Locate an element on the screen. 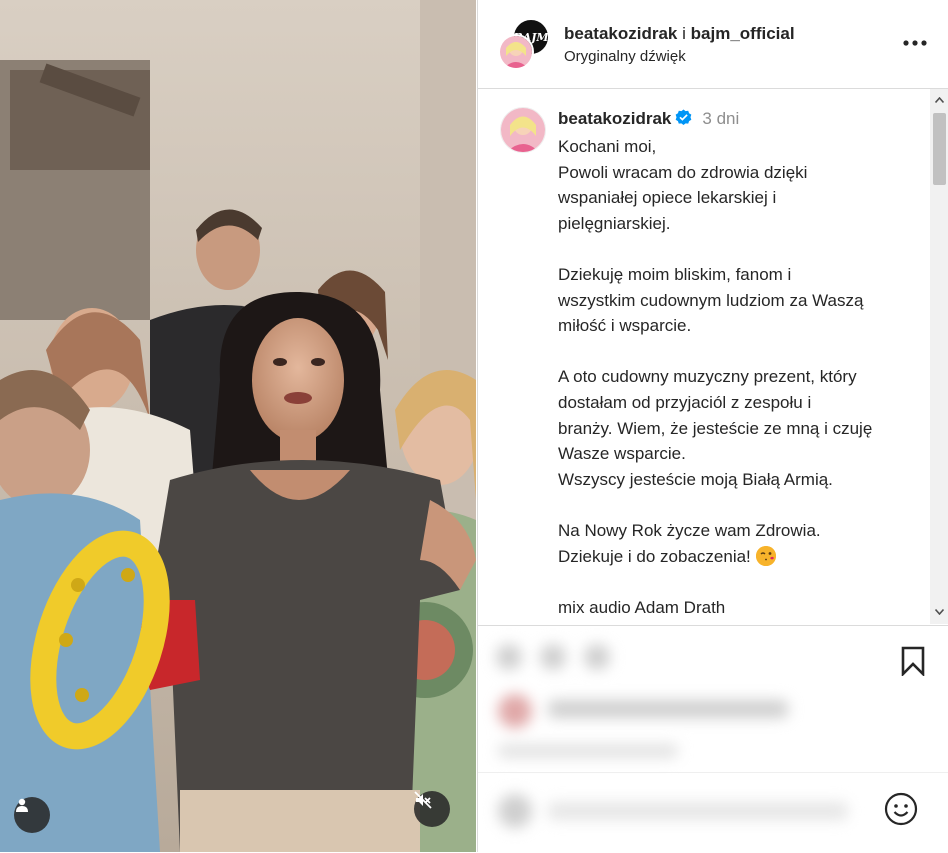 The image size is (948, 853). scroll-up-arrow-icon is located at coordinates (939, 100).